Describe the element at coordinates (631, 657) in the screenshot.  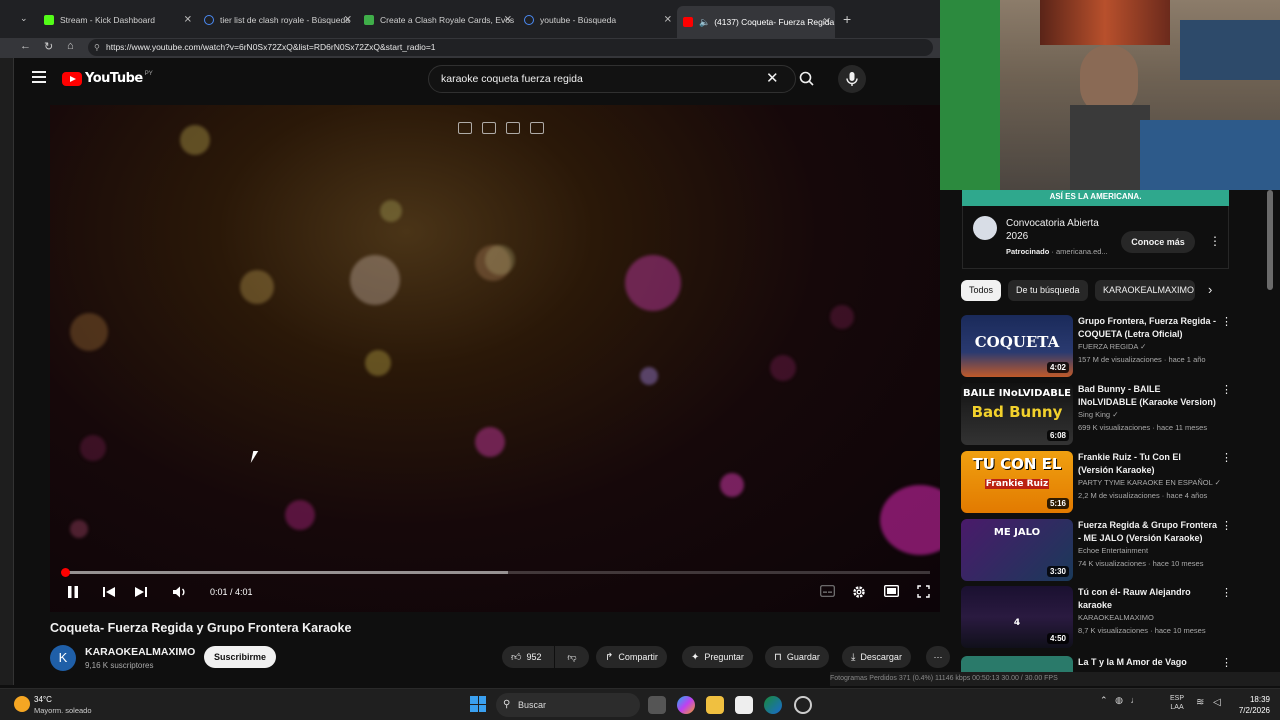
I see `share-button: ↱ Compartir` at that location.